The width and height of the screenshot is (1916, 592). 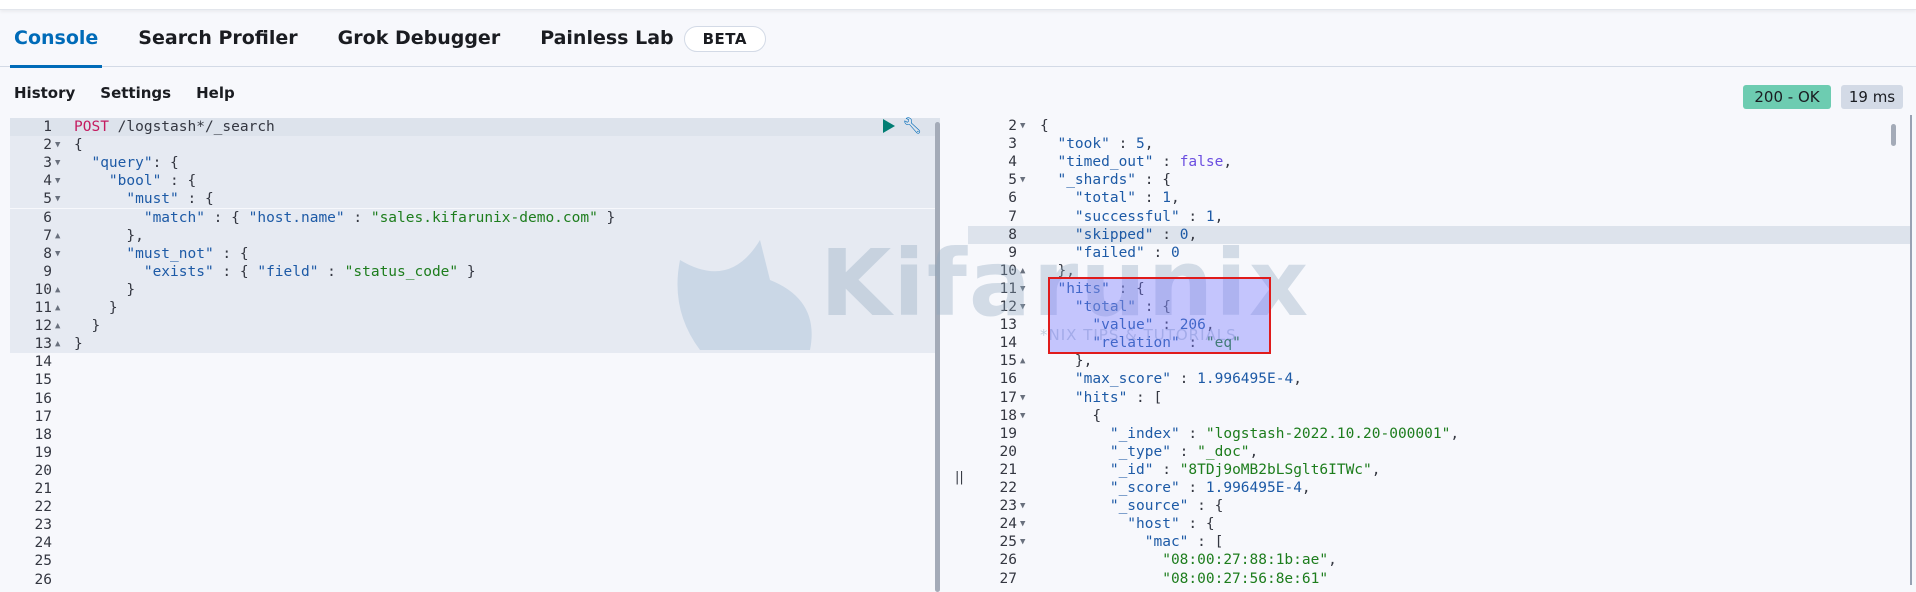 What do you see at coordinates (1132, 506) in the screenshot?
I see `code-text: "_source" : {` at bounding box center [1132, 506].